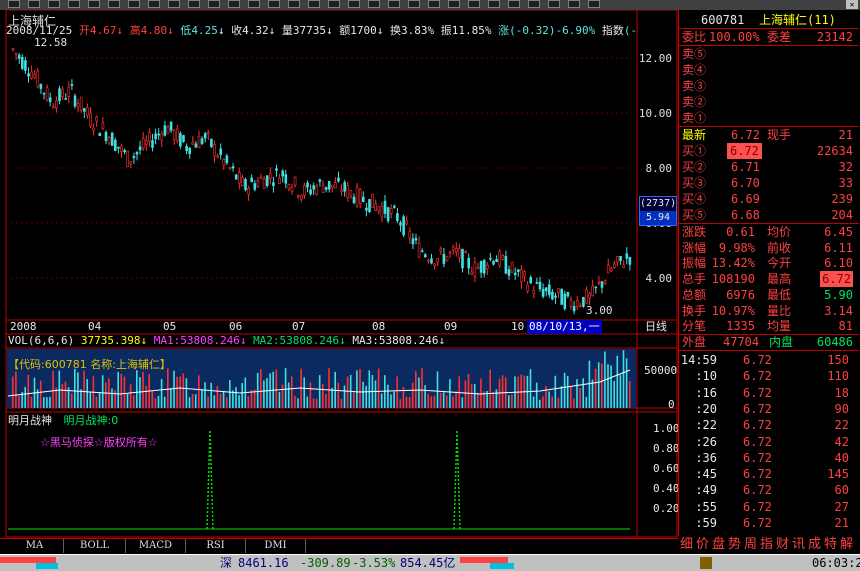 This screenshot has width=860, height=571. Describe the element at coordinates (750, 545) in the screenshot. I see `panel-tab: 周` at that location.